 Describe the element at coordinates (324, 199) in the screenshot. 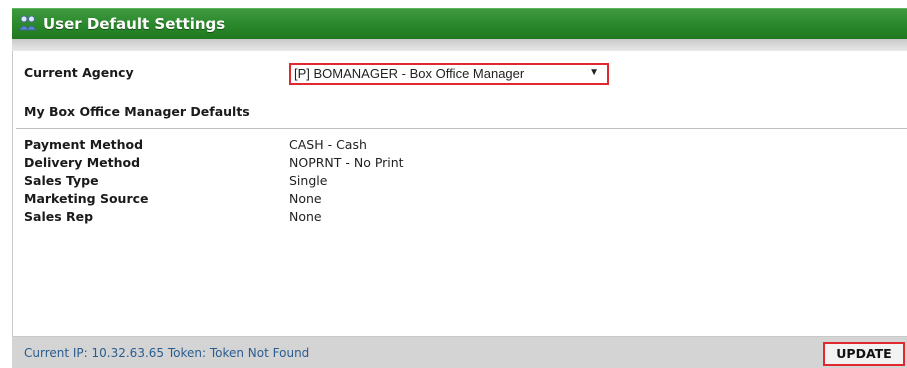

I see `marketing-source-row: Marketing Source None` at that location.